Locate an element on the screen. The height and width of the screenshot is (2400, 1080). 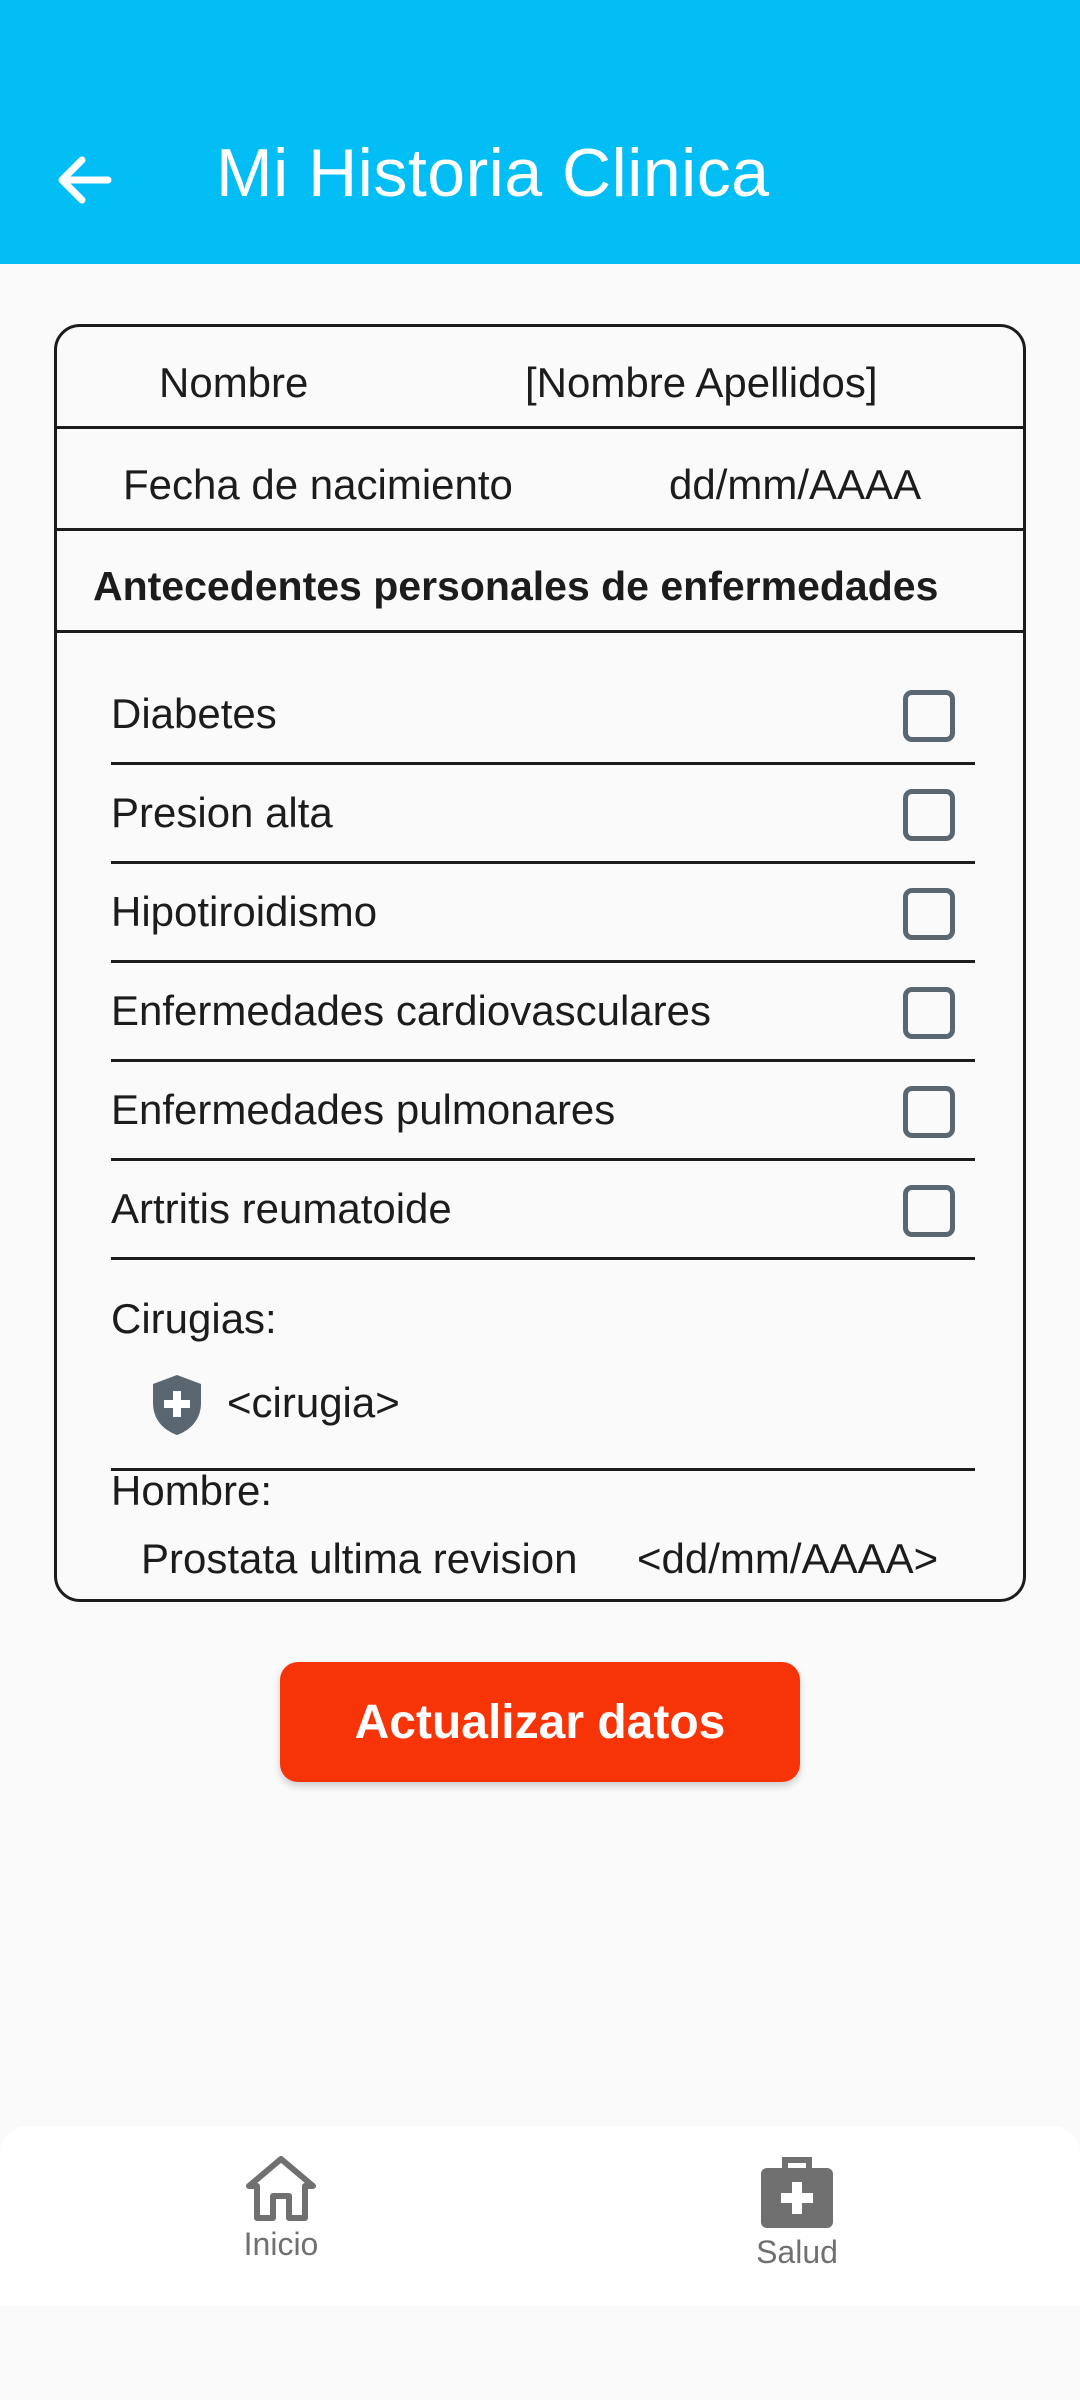
nav-label-salud: Salud is located at coordinates (797, 2252).